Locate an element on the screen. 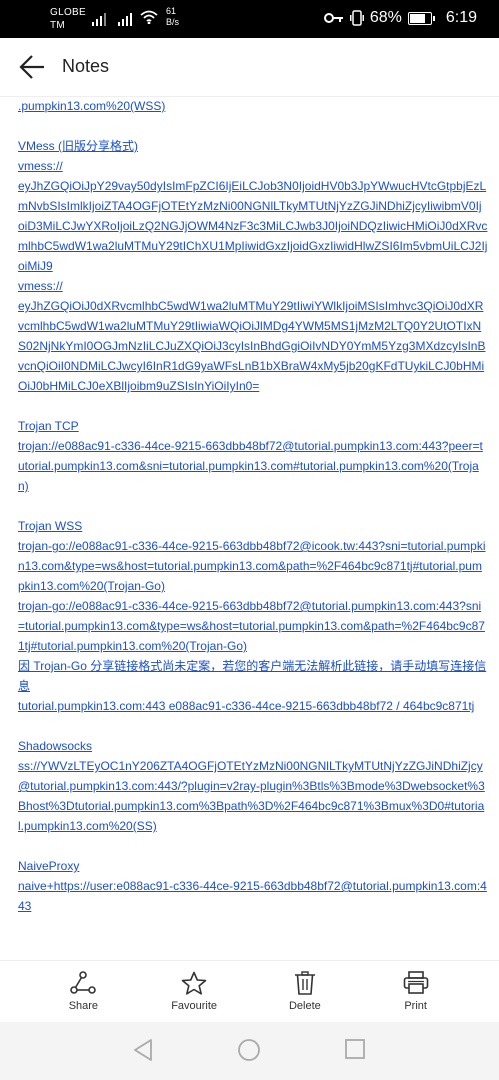 The width and height of the screenshot is (499, 1080). delete-button: Delete is located at coordinates (305, 992).